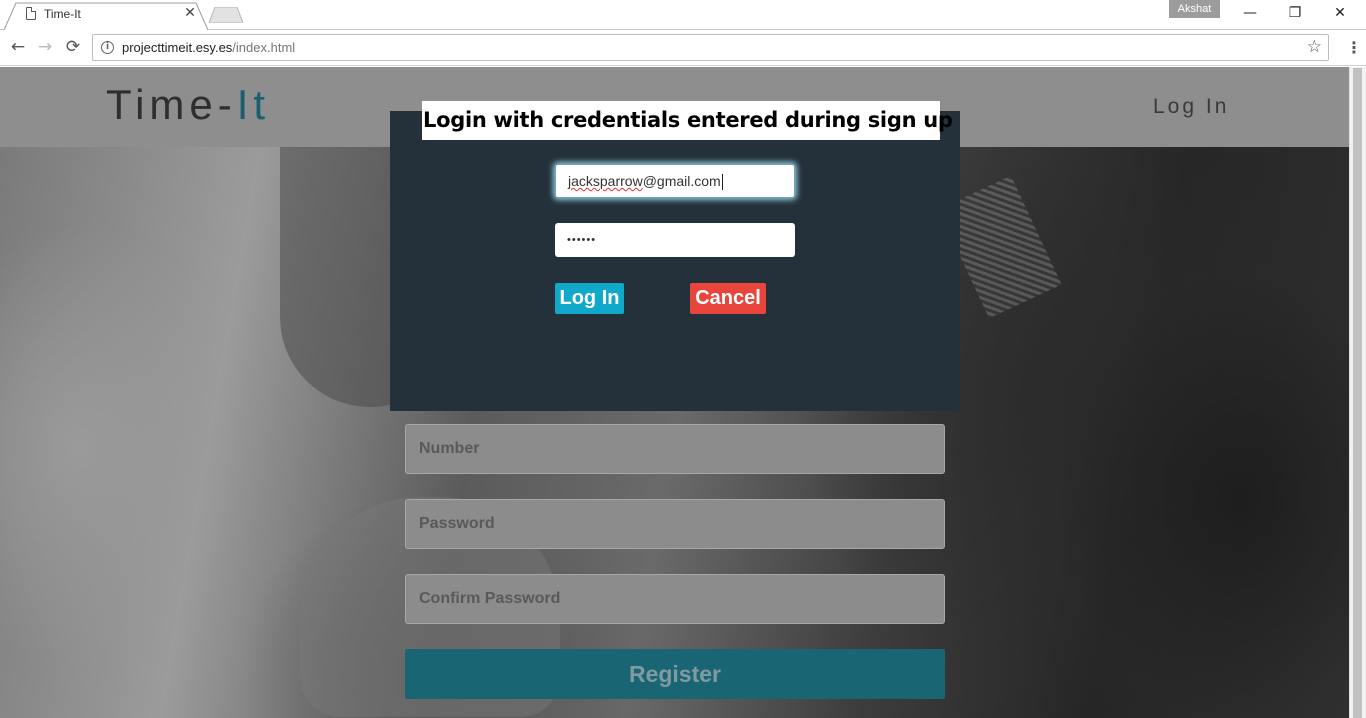 The image size is (1366, 718). What do you see at coordinates (1295, 13) in the screenshot?
I see `restore-icon: ❐` at bounding box center [1295, 13].